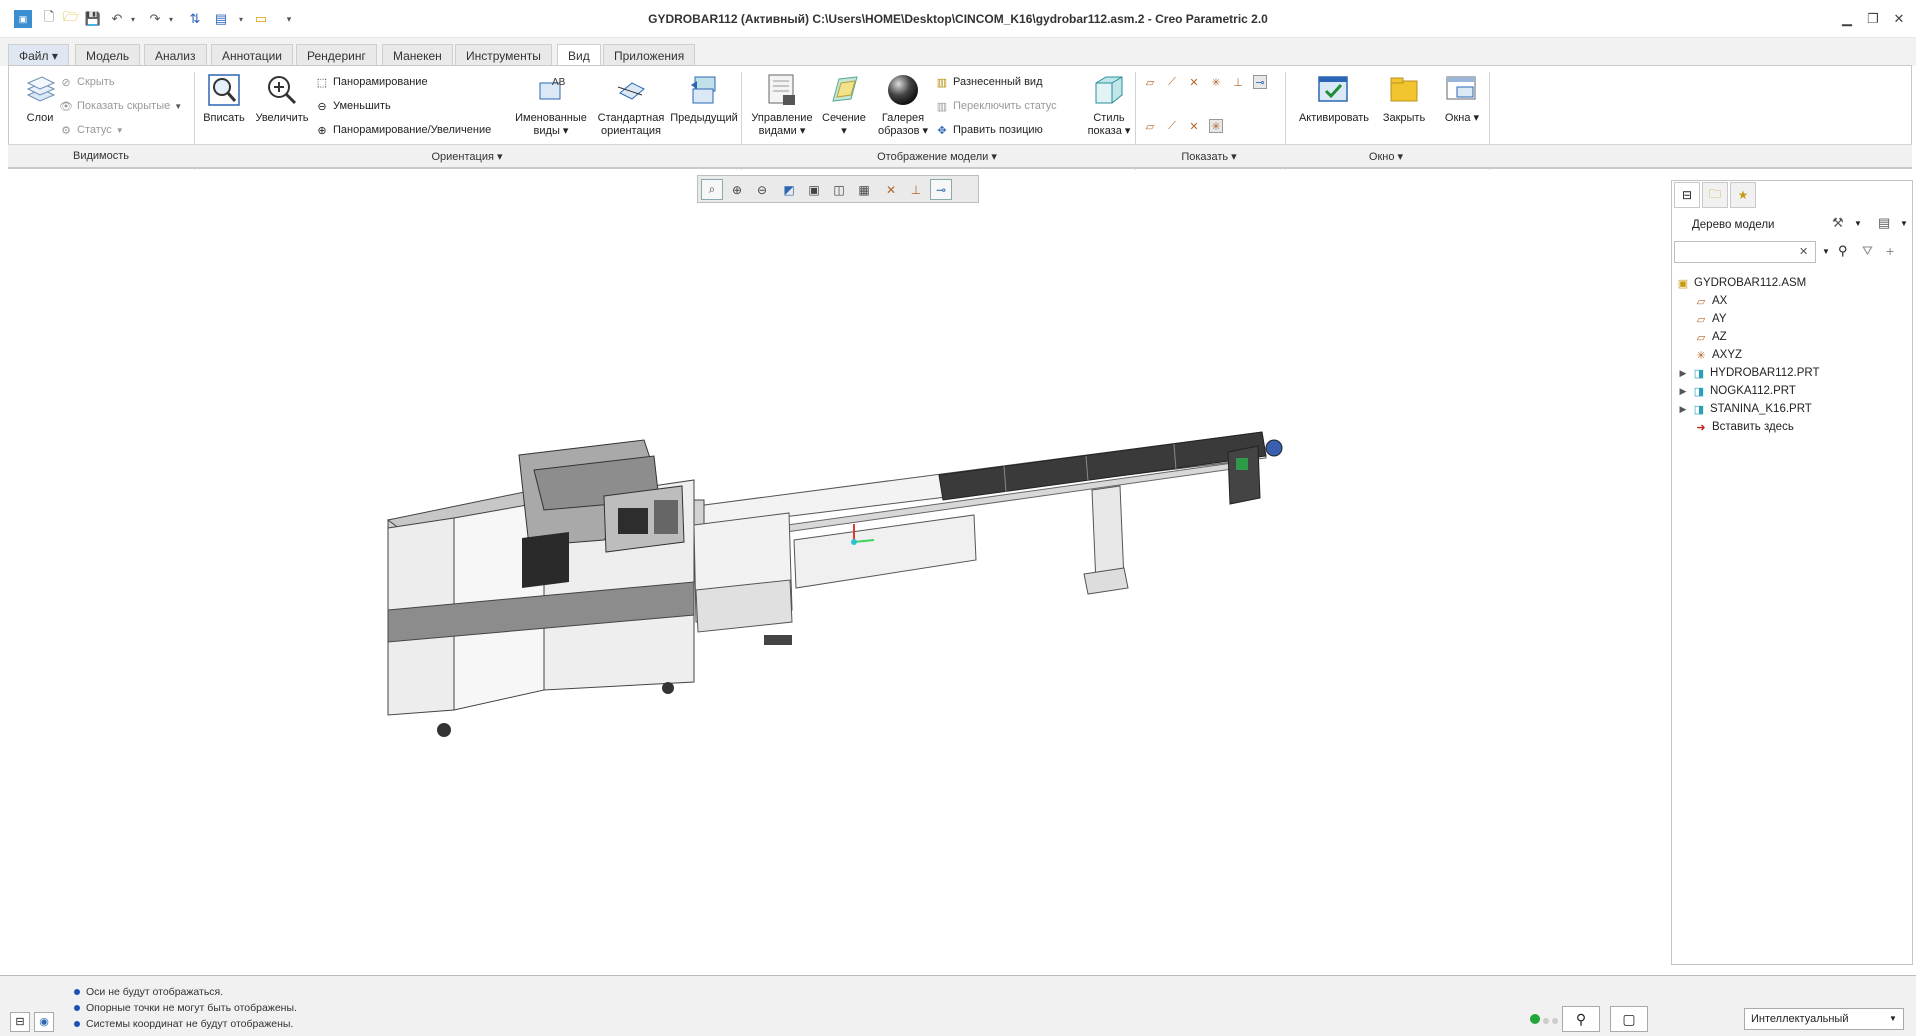 The width and height of the screenshot is (1916, 1036). What do you see at coordinates (1386, 156) in the screenshot?
I see `group-window-label: Окно ▾` at bounding box center [1386, 156].